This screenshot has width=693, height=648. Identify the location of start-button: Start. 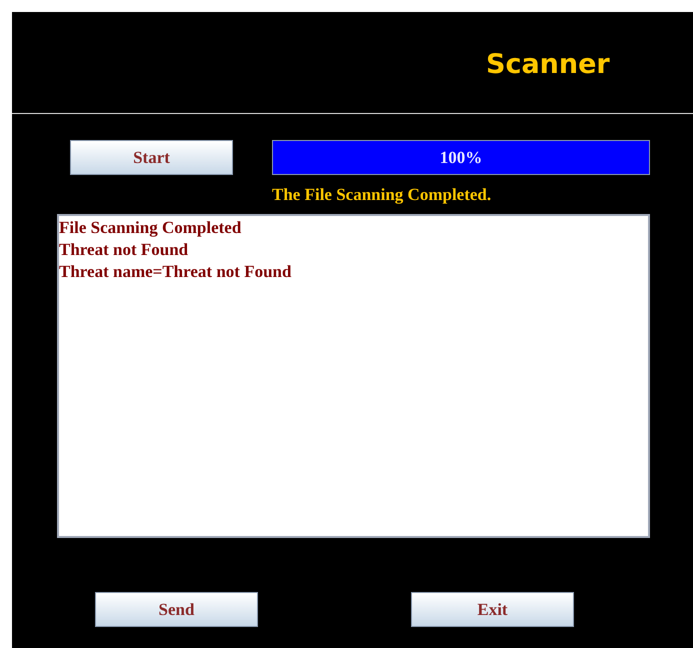
(151, 157).